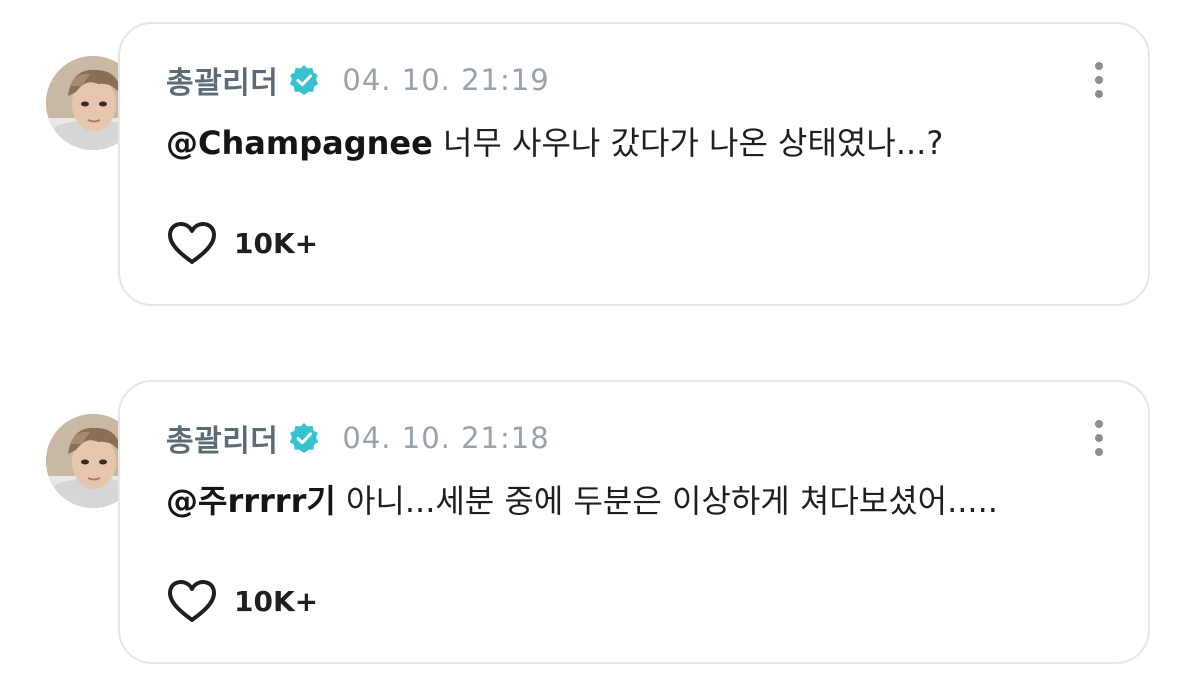 The image size is (1200, 698). I want to click on timestamp: 04. 10. 21:18, so click(446, 438).